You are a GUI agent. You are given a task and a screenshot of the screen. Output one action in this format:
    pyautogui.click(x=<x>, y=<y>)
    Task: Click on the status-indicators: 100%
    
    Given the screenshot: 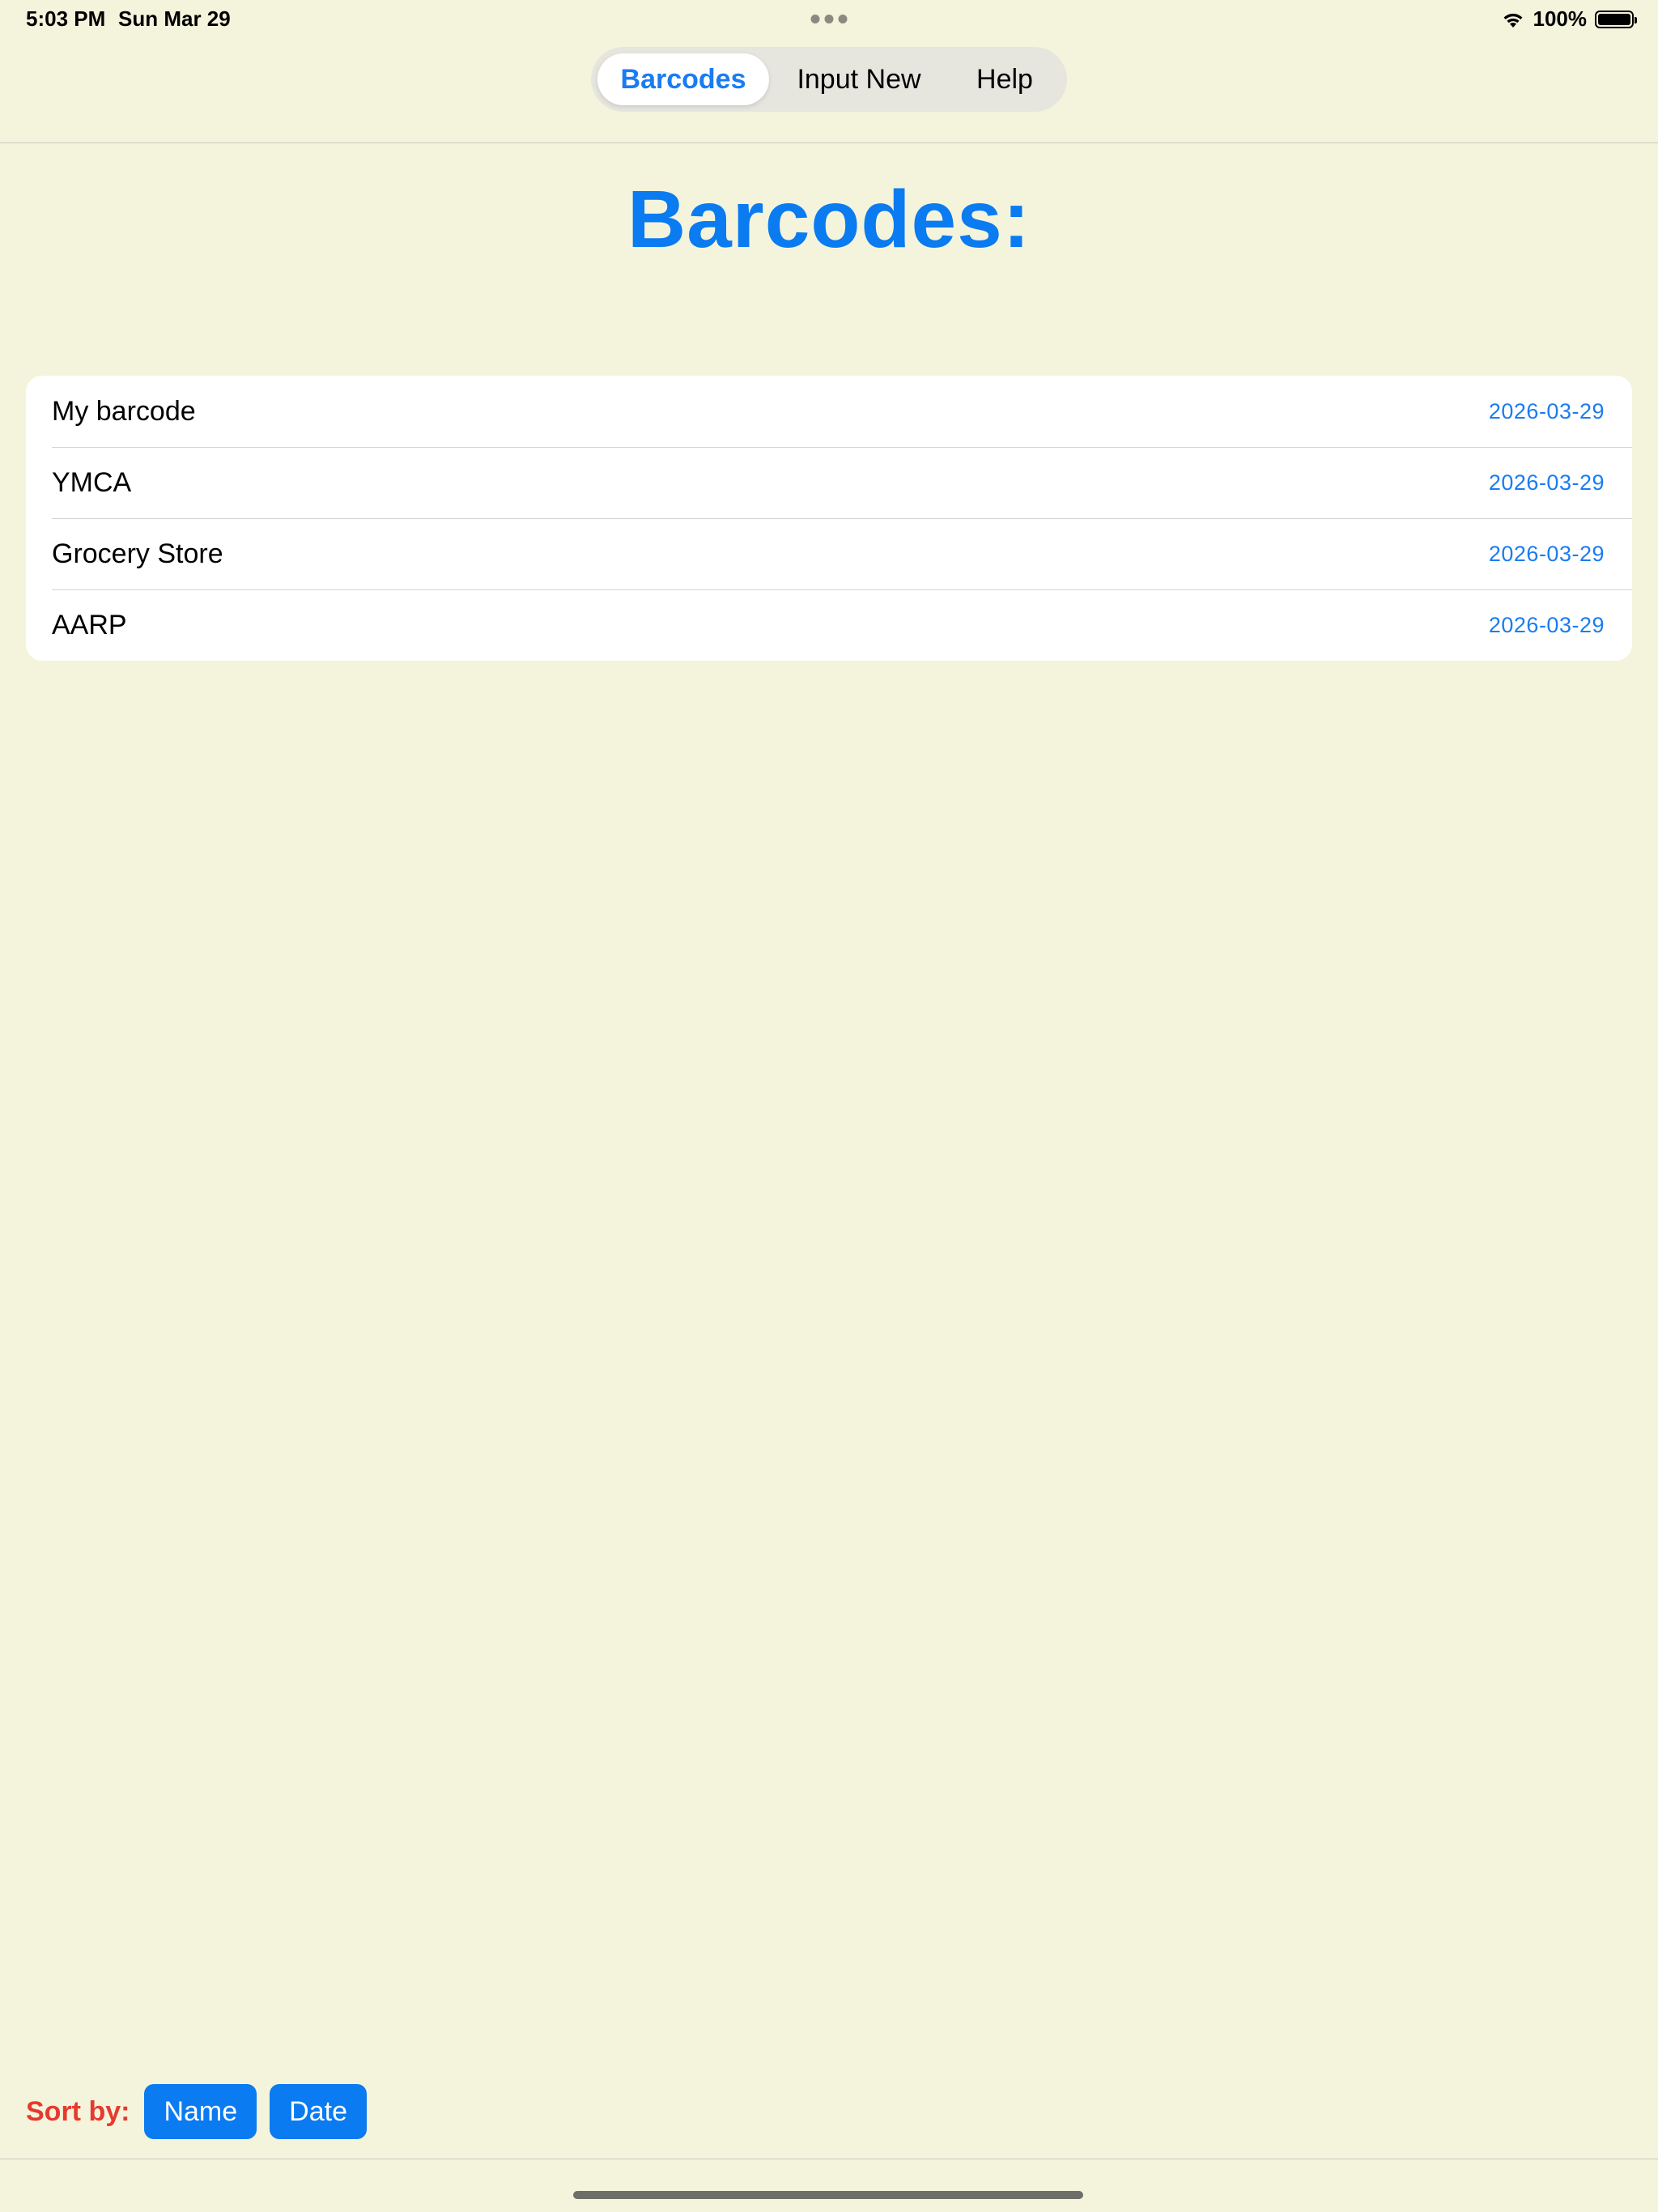 What is the action you would take?
    pyautogui.click(x=1569, y=19)
    